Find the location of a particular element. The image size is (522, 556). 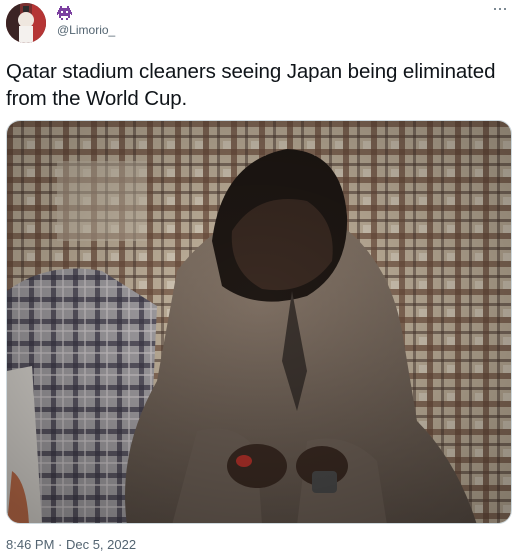

avatar is located at coordinates (26, 23).